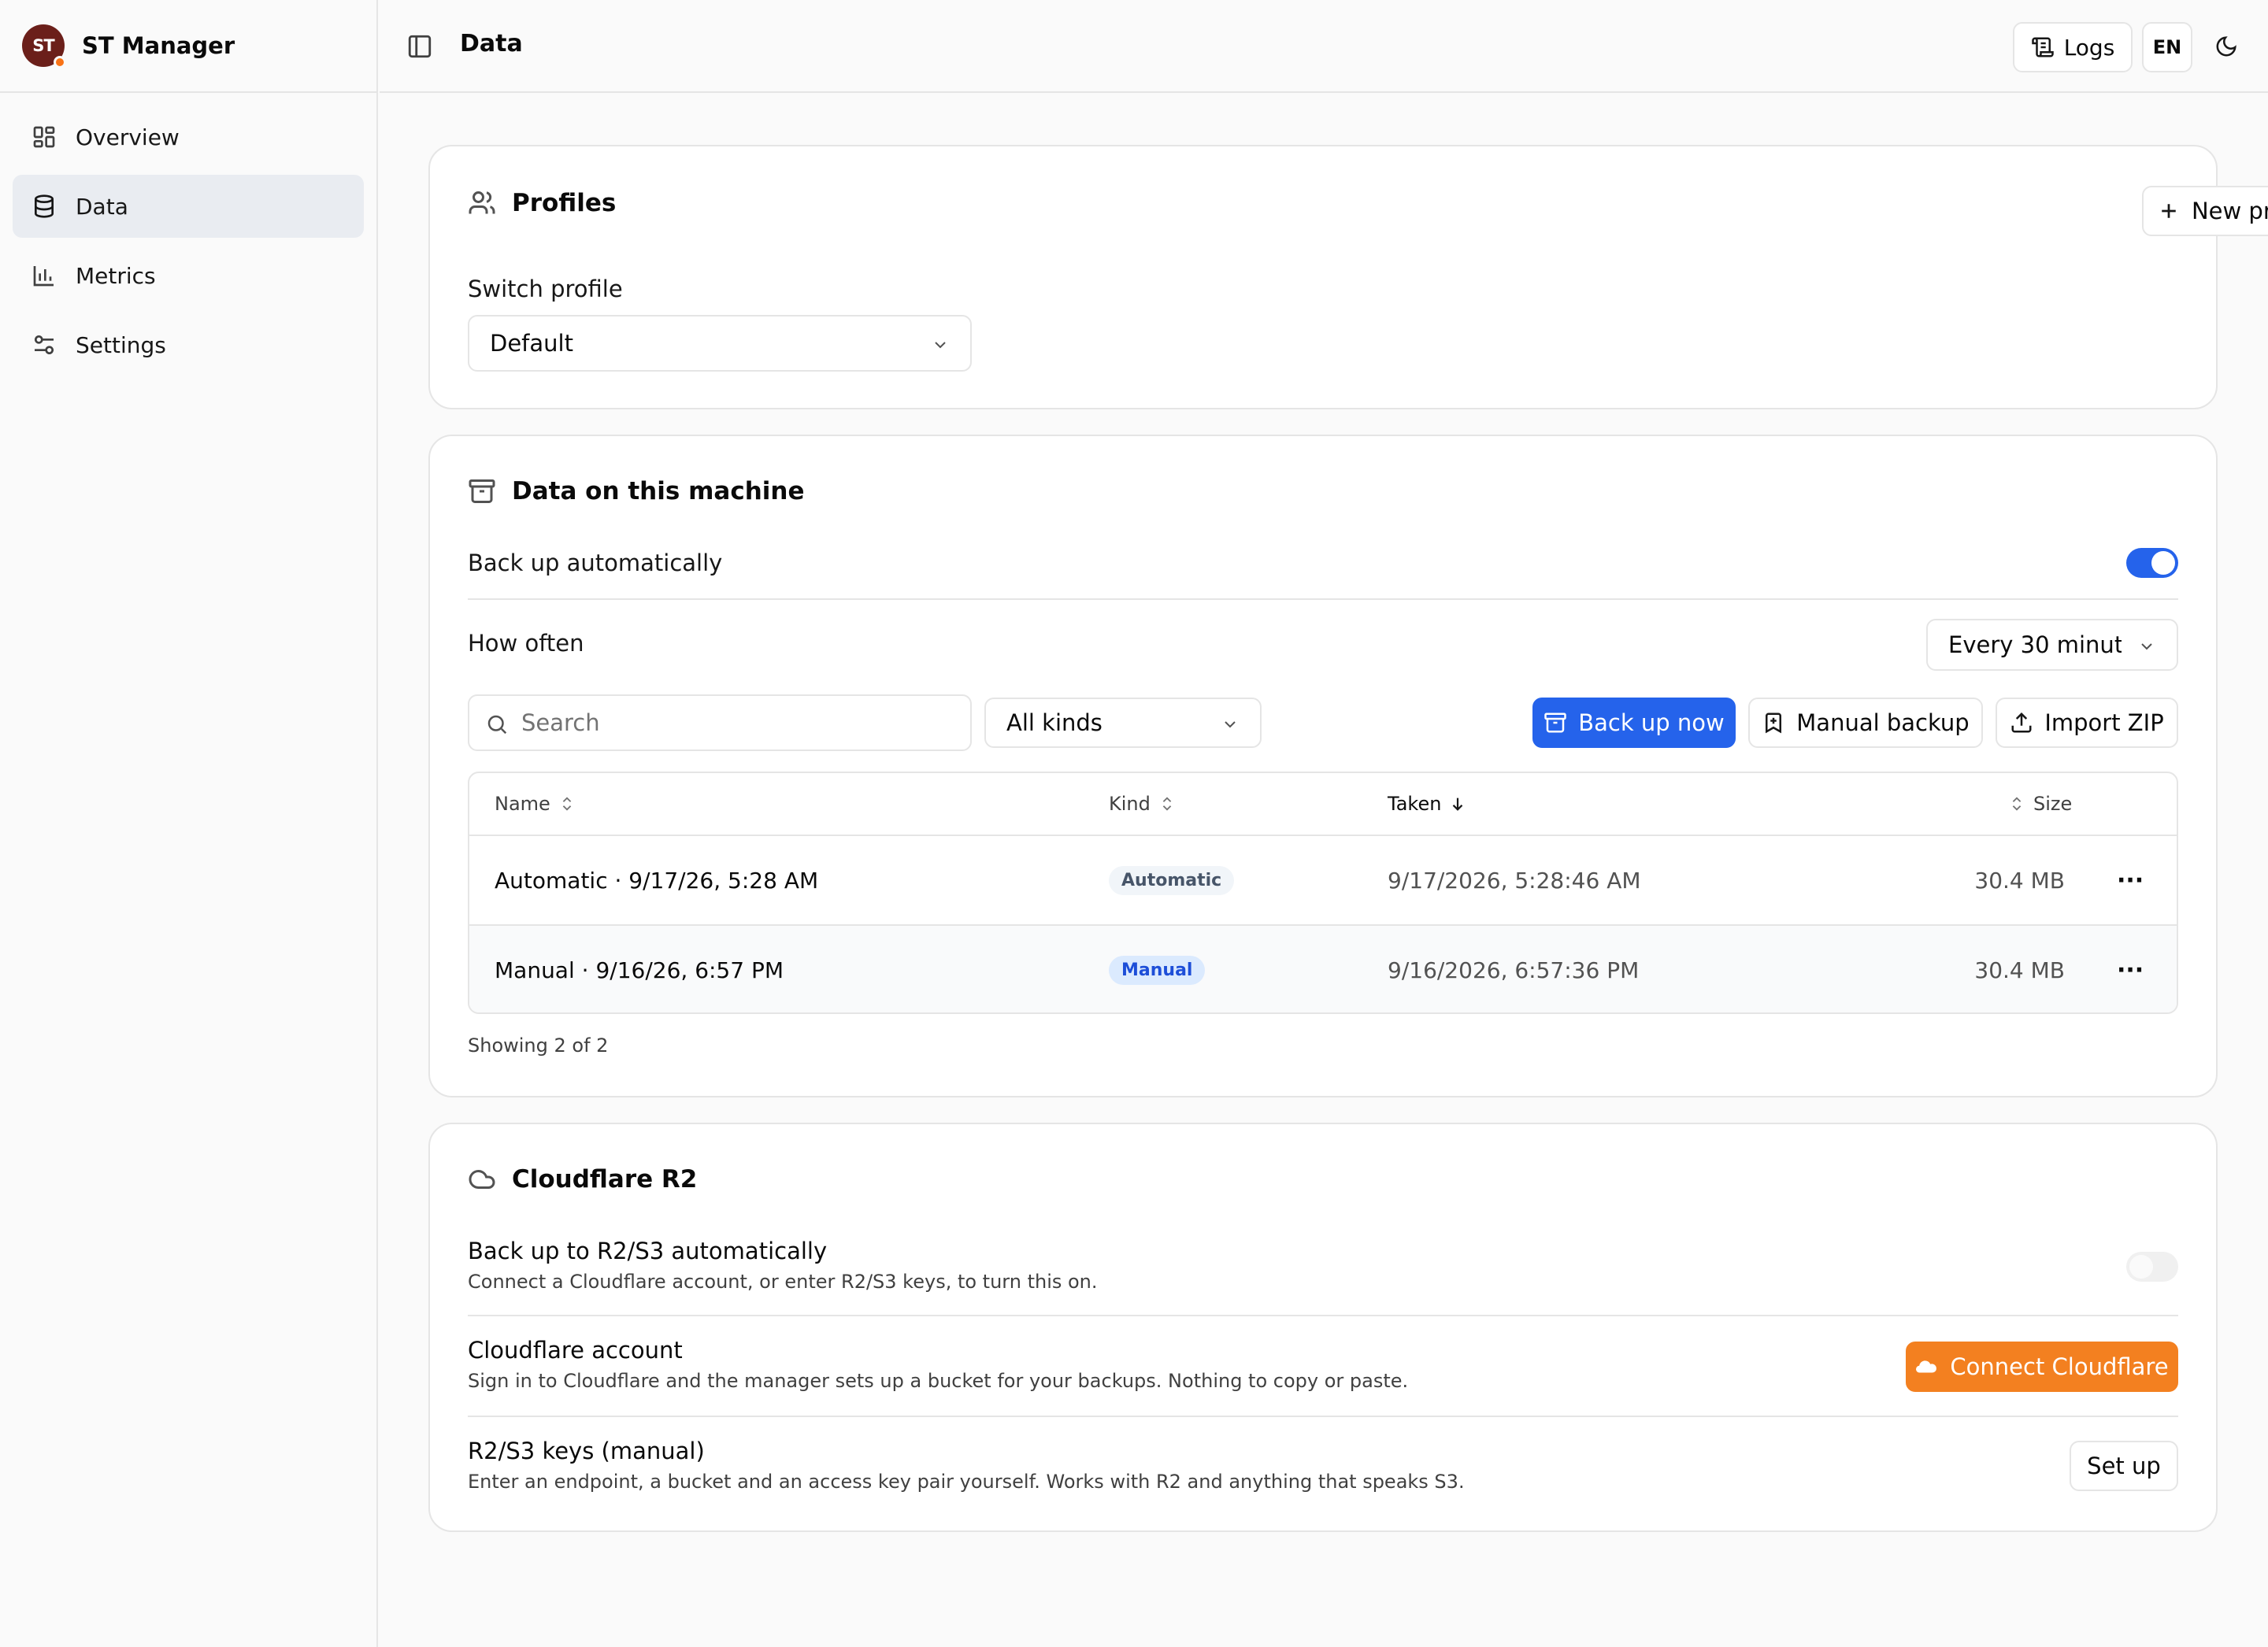  Describe the element at coordinates (1054, 722) in the screenshot. I see `kind-filter-value: All kinds` at that location.